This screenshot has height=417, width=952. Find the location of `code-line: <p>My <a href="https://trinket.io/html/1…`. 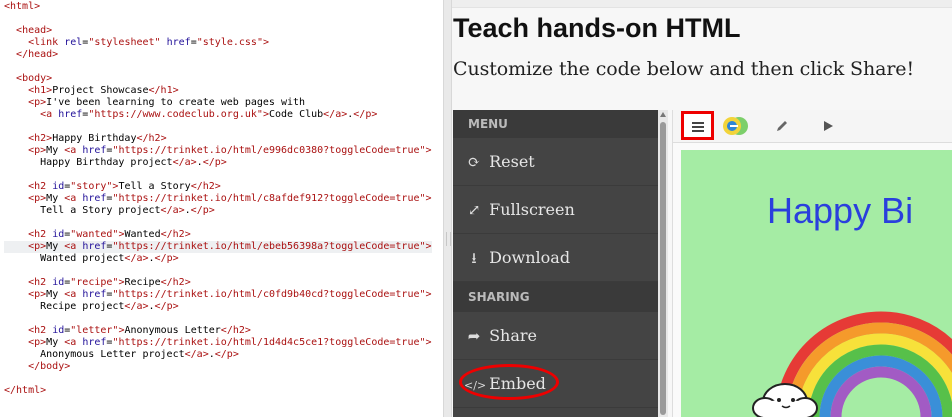

code-line: <p>My <a href="https://trinket.io/html/1… is located at coordinates (217, 343).